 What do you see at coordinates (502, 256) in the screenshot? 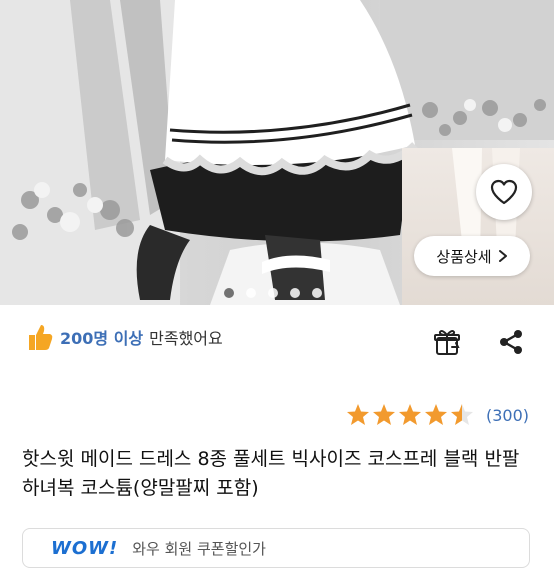
I see `chevron-right-icon` at bounding box center [502, 256].